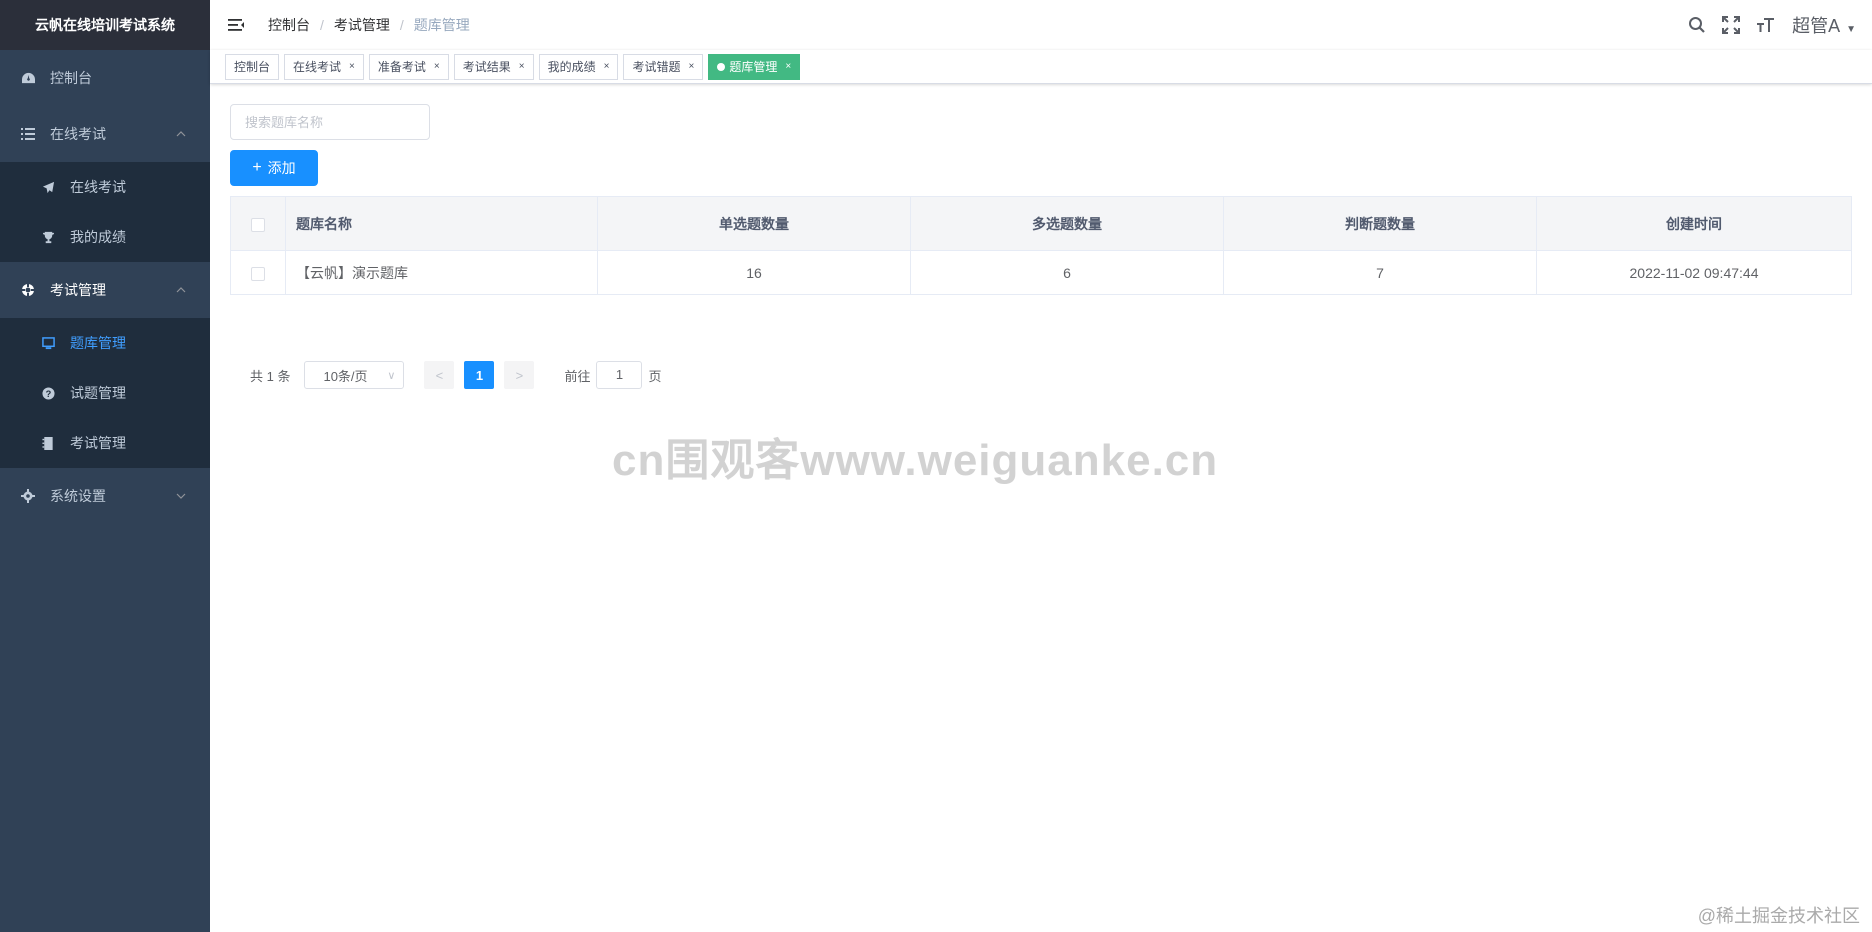  What do you see at coordinates (1694, 272) in the screenshot?
I see `table-cell: 2022-11-02 09:47:44` at bounding box center [1694, 272].